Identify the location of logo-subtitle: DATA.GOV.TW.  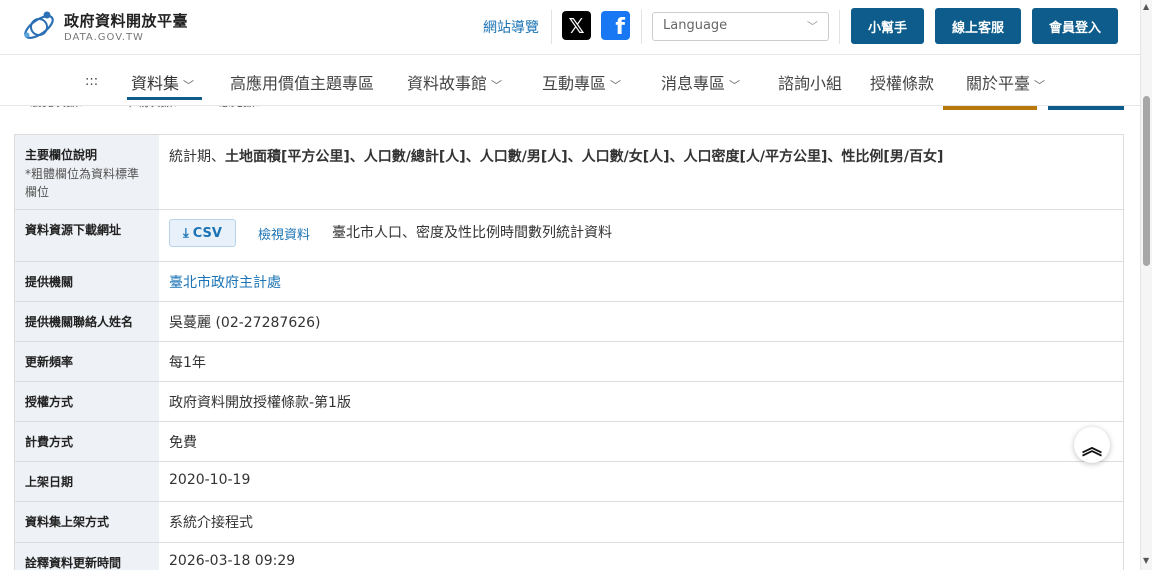
(104, 37).